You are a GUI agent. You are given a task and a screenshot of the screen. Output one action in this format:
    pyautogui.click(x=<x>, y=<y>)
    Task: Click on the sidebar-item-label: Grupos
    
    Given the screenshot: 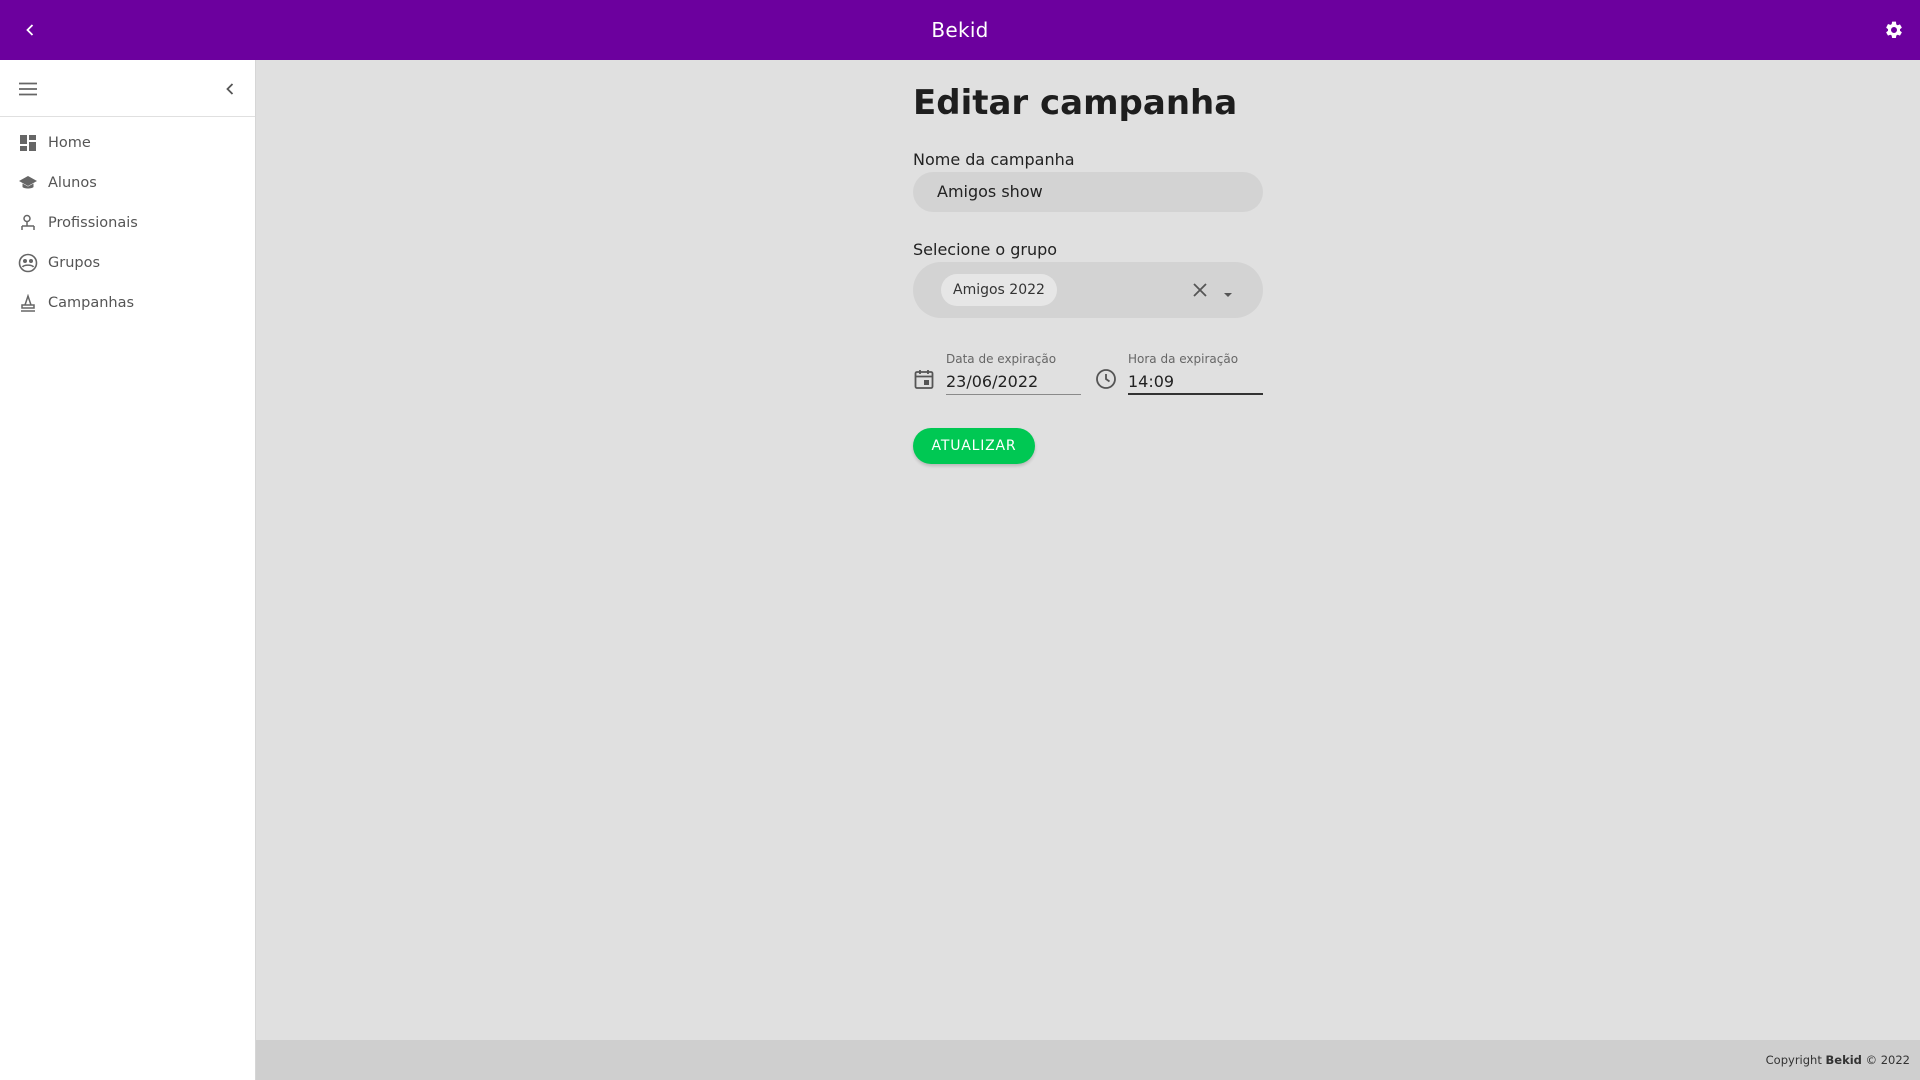 What is the action you would take?
    pyautogui.click(x=74, y=263)
    